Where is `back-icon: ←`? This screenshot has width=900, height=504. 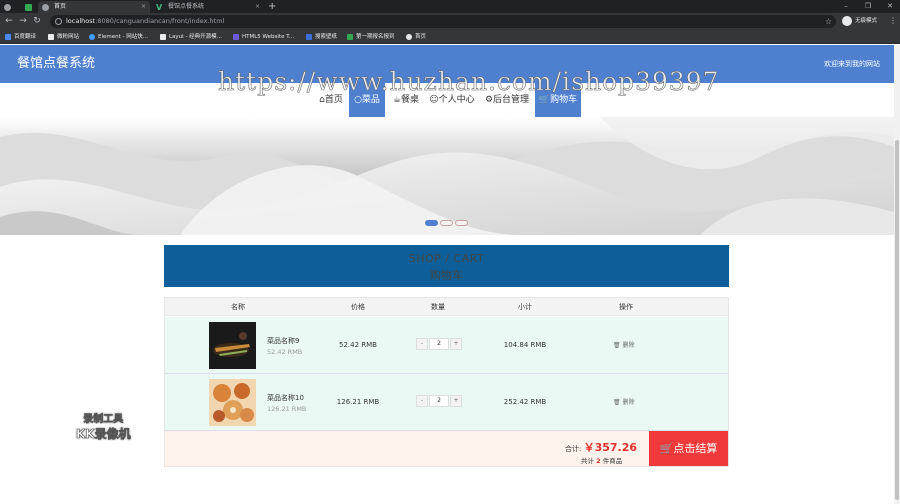 back-icon: ← is located at coordinates (9, 21).